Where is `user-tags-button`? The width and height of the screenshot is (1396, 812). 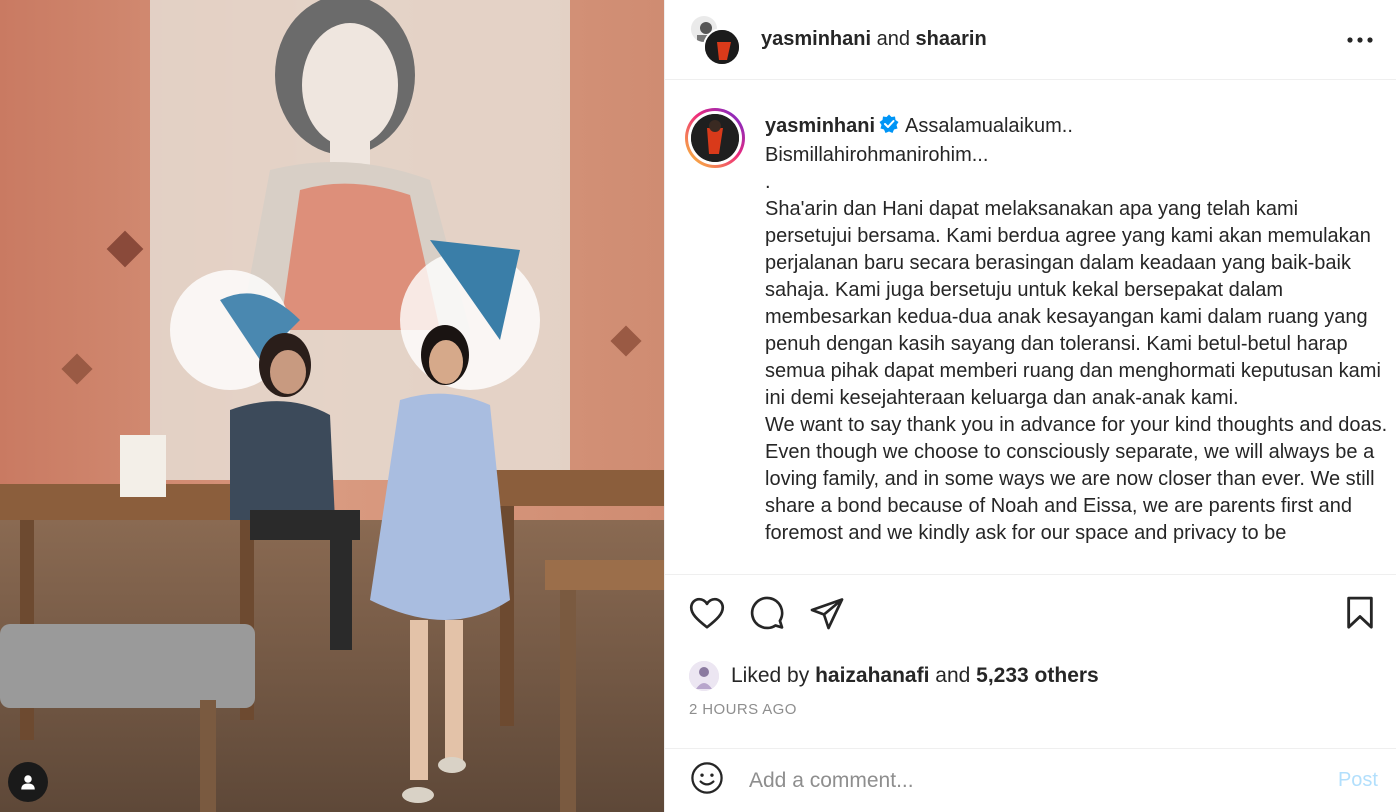 user-tags-button is located at coordinates (28, 782).